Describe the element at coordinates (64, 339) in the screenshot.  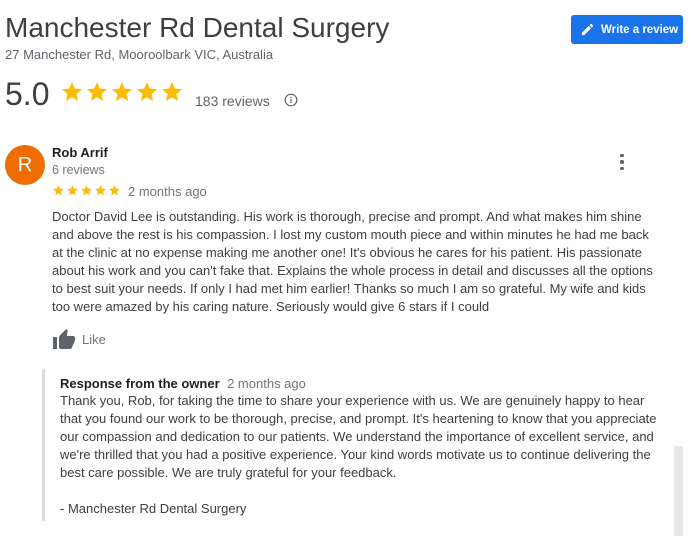
I see `thumbs-up-icon` at that location.